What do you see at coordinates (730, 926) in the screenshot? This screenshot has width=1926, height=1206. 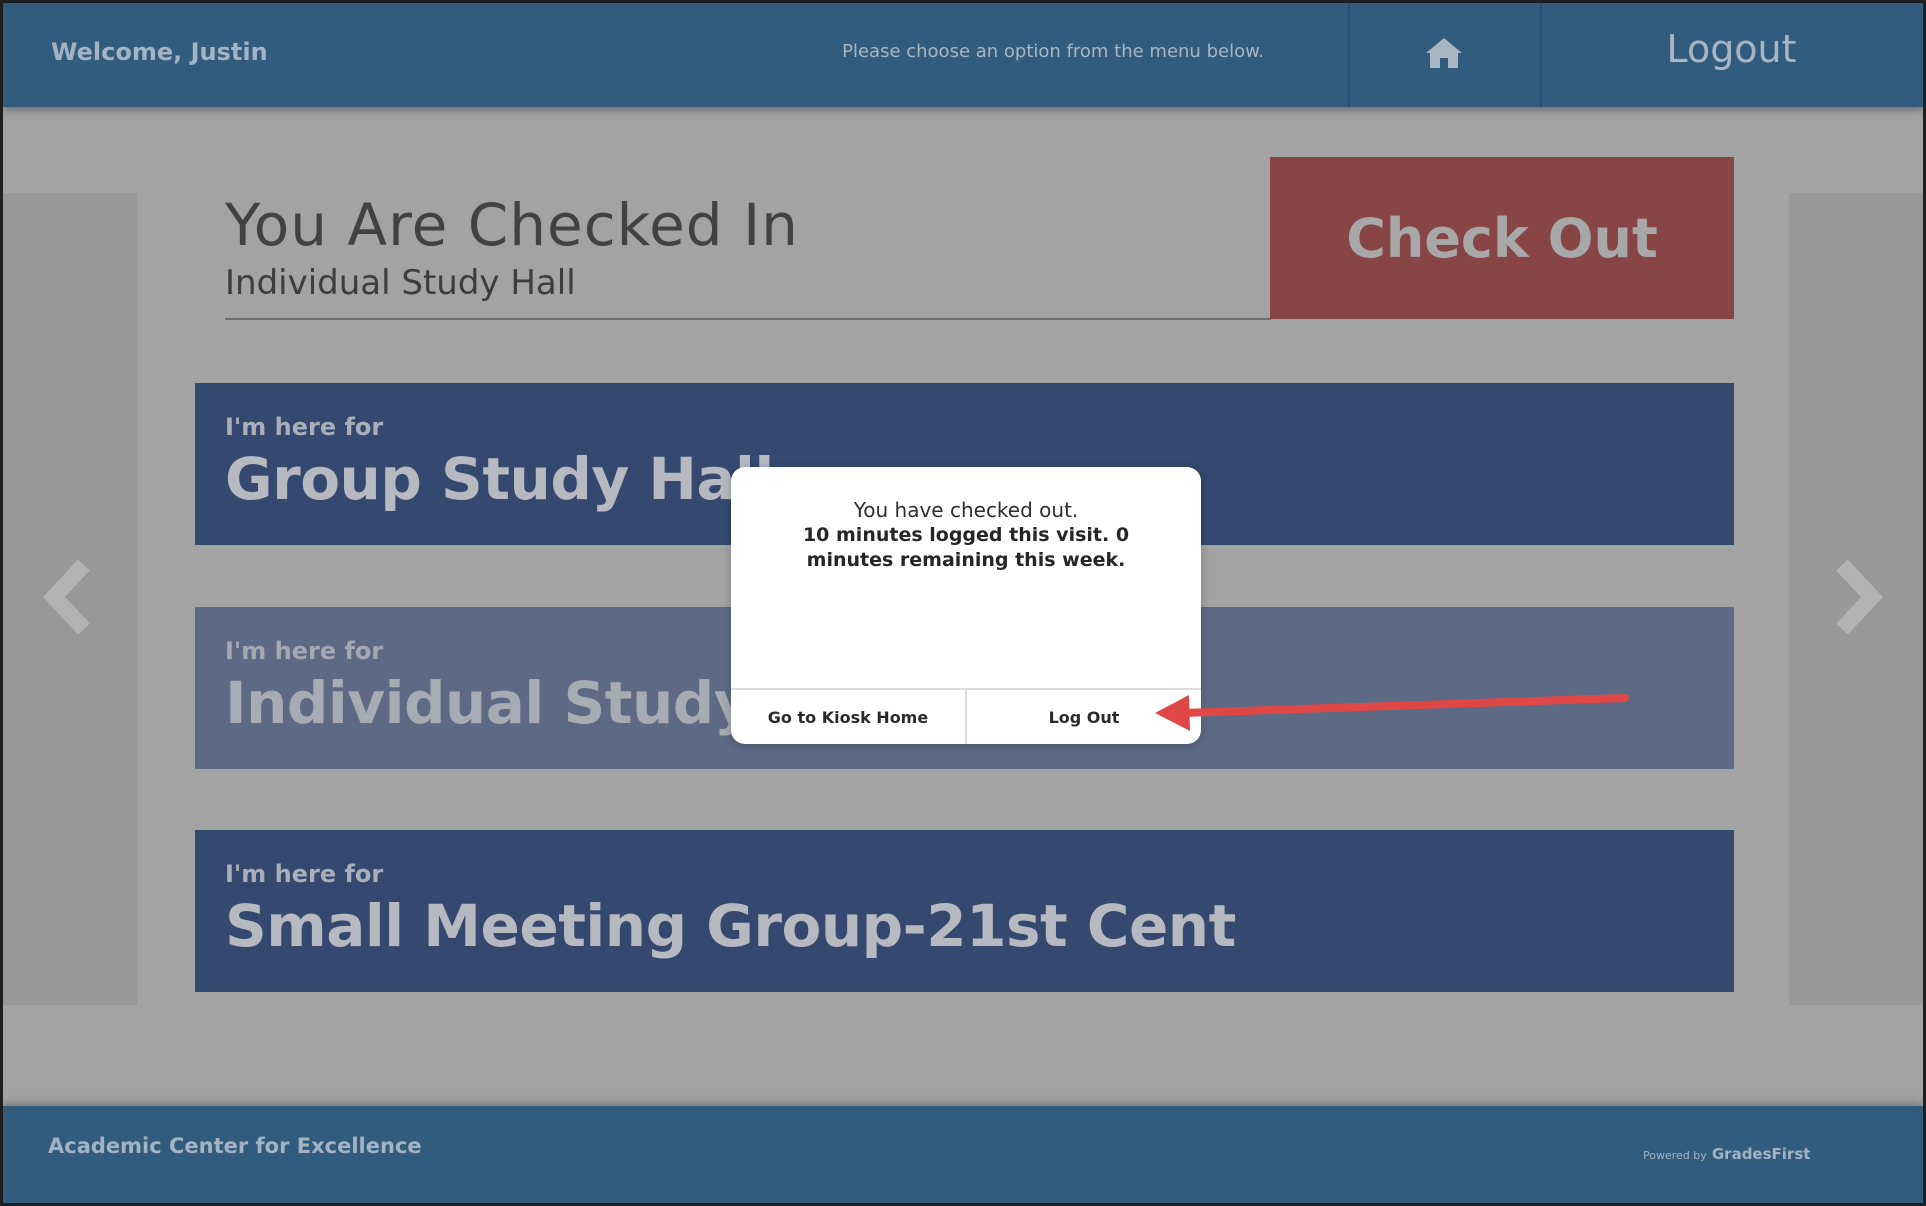 I see `option-name: Small Meeting Group-21st Cent` at bounding box center [730, 926].